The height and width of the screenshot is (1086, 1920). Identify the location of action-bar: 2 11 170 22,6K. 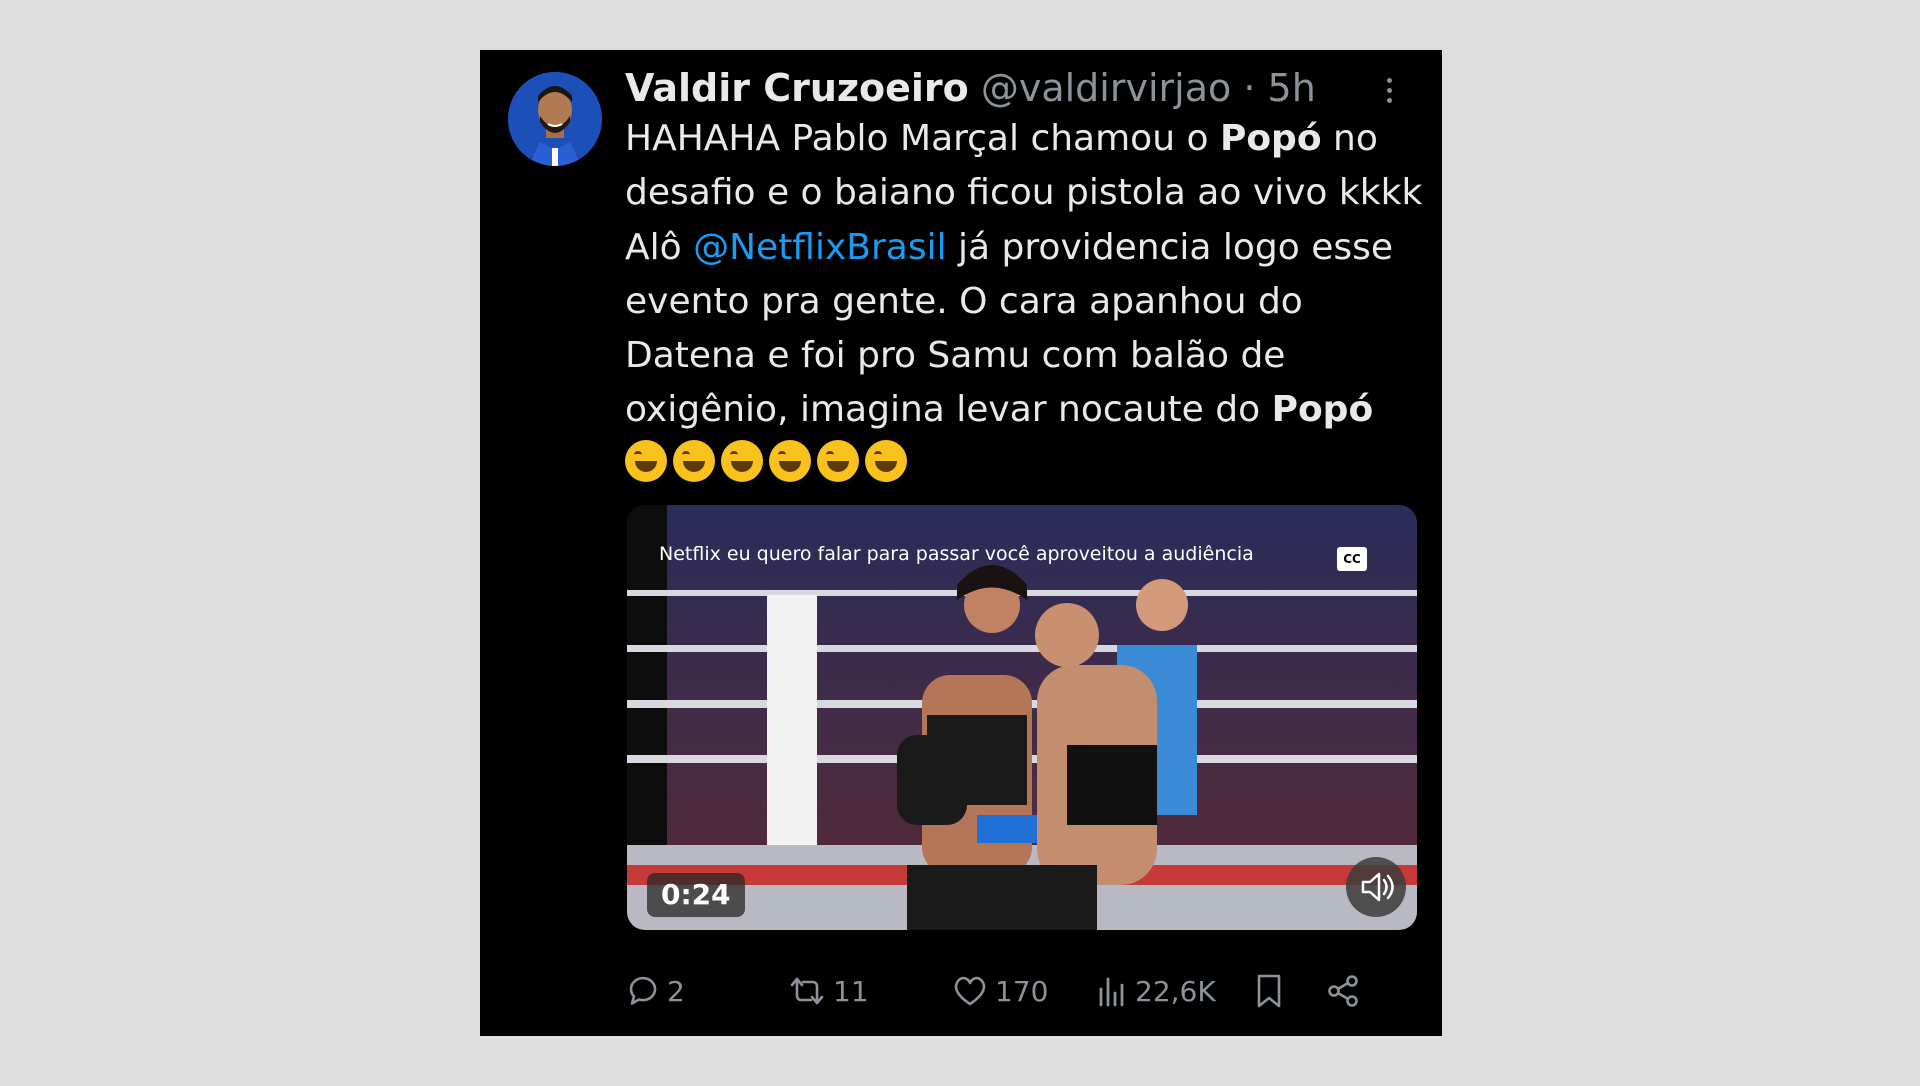
(1025, 991).